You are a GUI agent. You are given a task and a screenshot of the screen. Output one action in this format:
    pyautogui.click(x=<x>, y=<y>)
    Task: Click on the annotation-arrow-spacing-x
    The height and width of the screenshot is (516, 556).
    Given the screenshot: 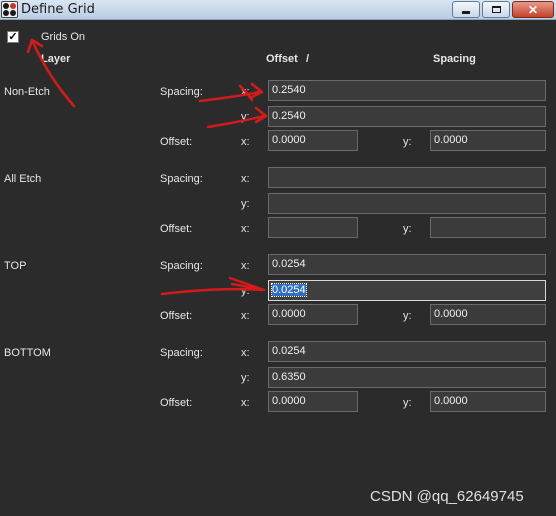 What is the action you would take?
    pyautogui.click(x=231, y=92)
    